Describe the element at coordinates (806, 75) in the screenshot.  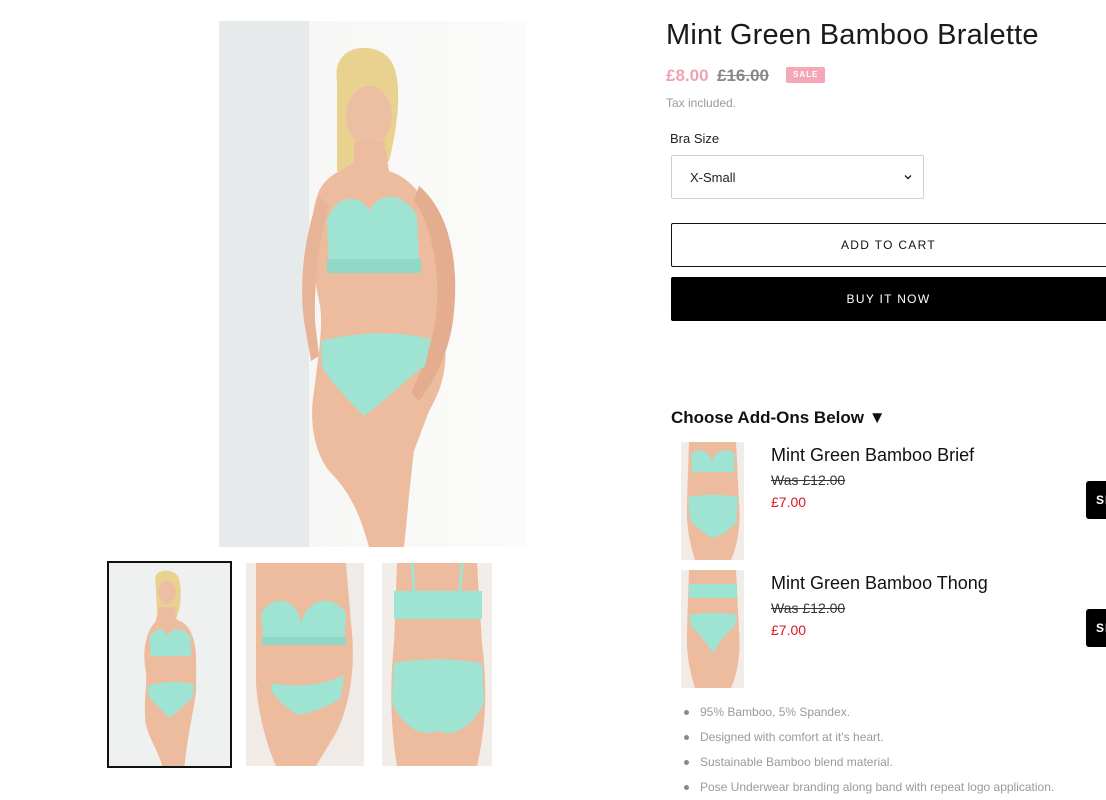
I see `sale-badge: SALE` at that location.